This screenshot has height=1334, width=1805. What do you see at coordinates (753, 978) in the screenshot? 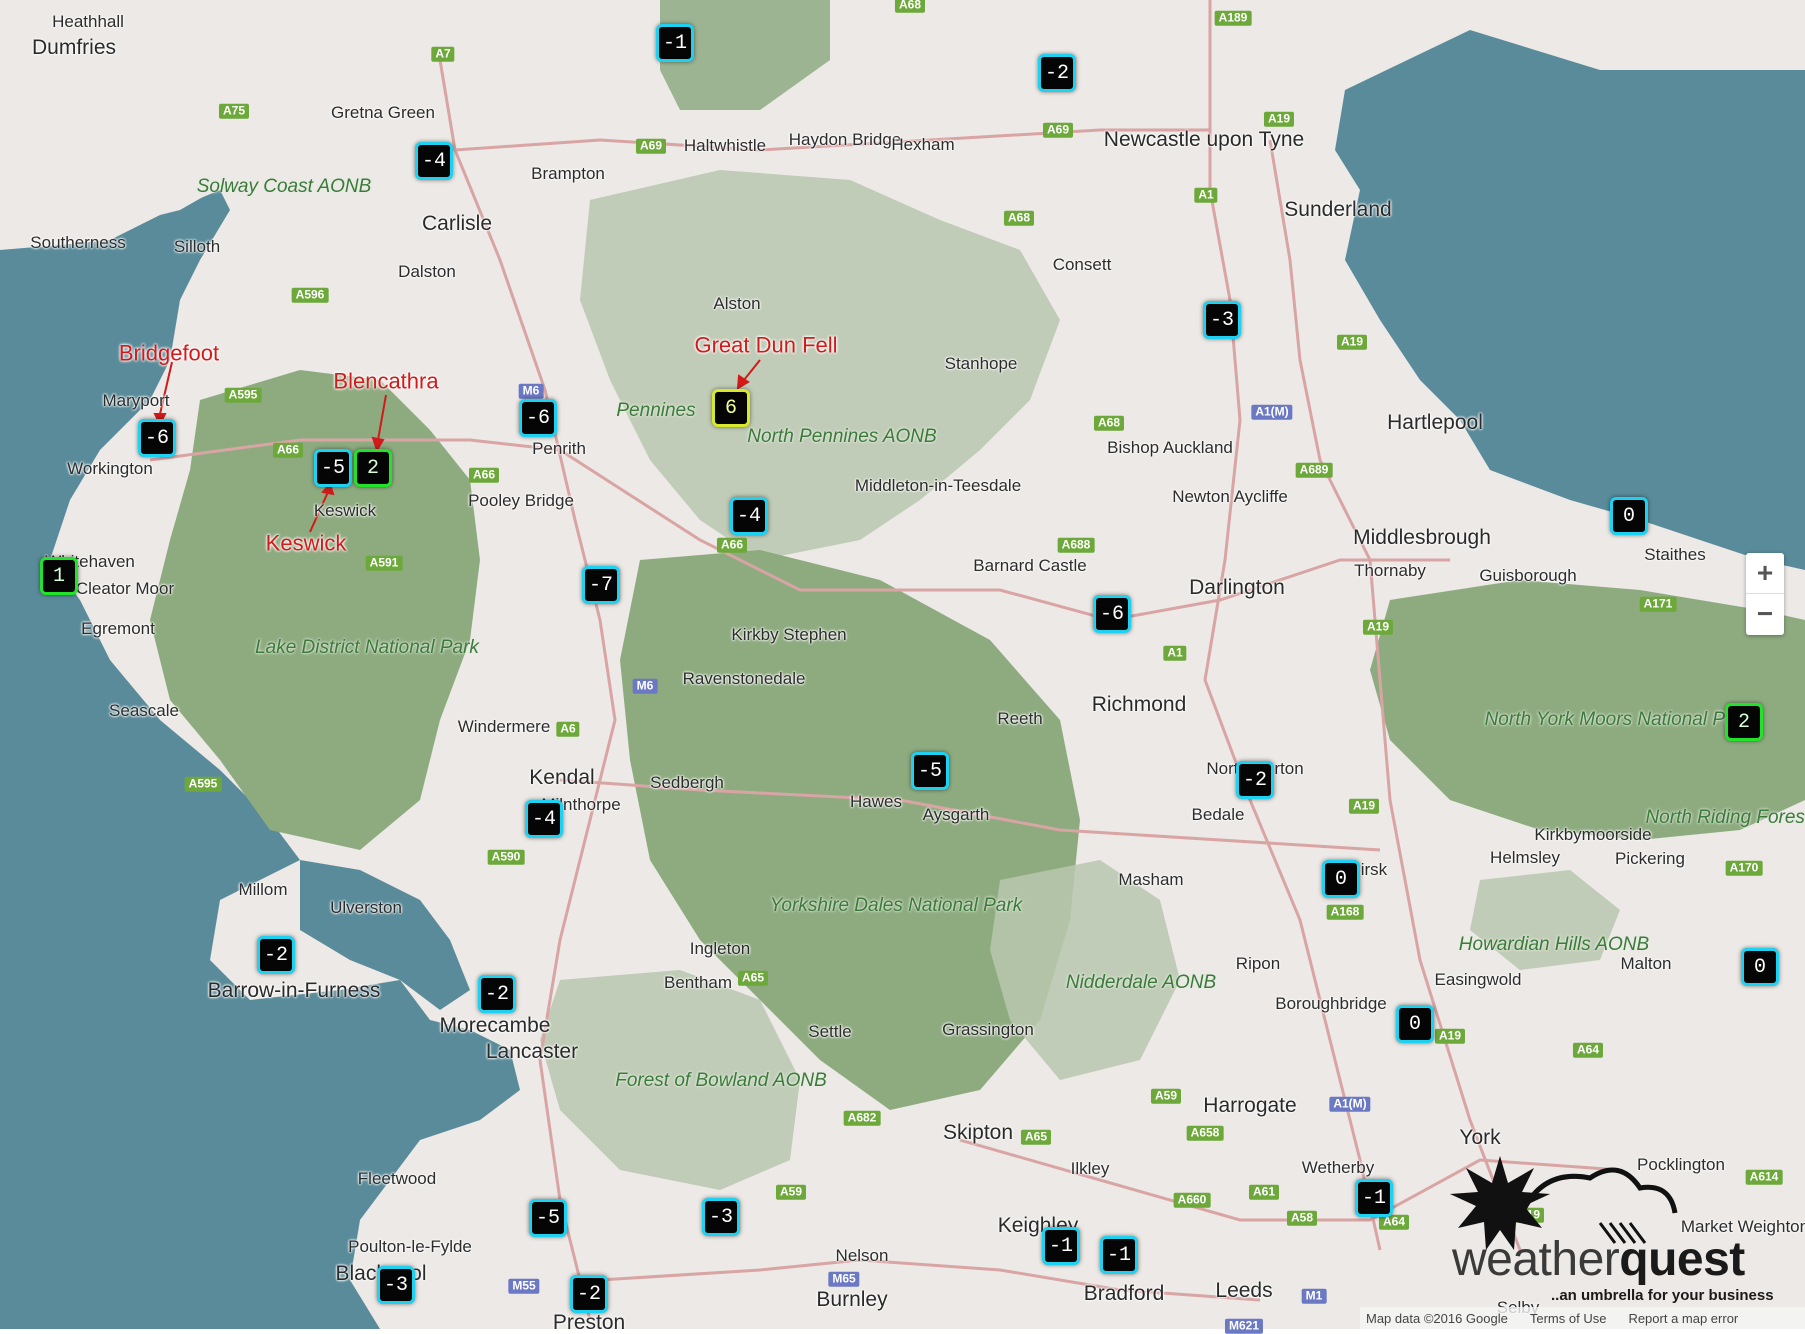
I see `road-label: A65` at bounding box center [753, 978].